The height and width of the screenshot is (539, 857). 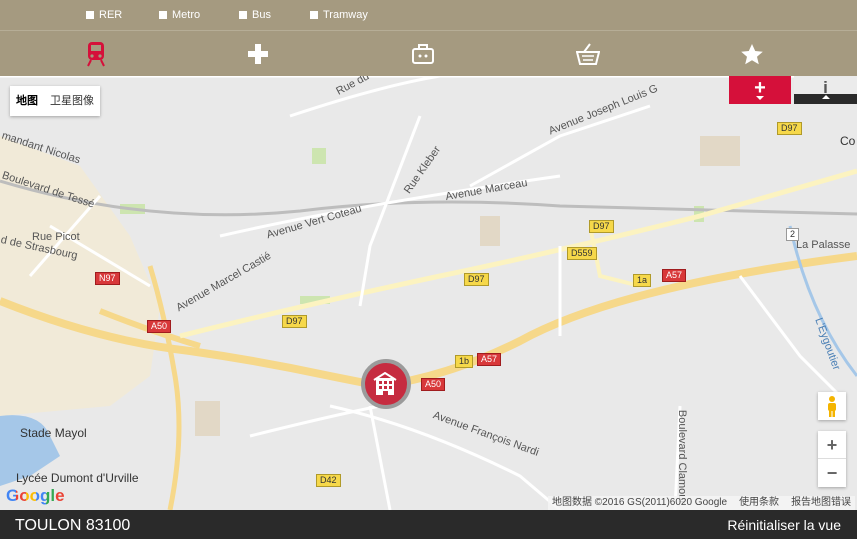 What do you see at coordinates (77, 478) in the screenshot?
I see `place-label: Lycée Dumont d'Urville` at bounding box center [77, 478].